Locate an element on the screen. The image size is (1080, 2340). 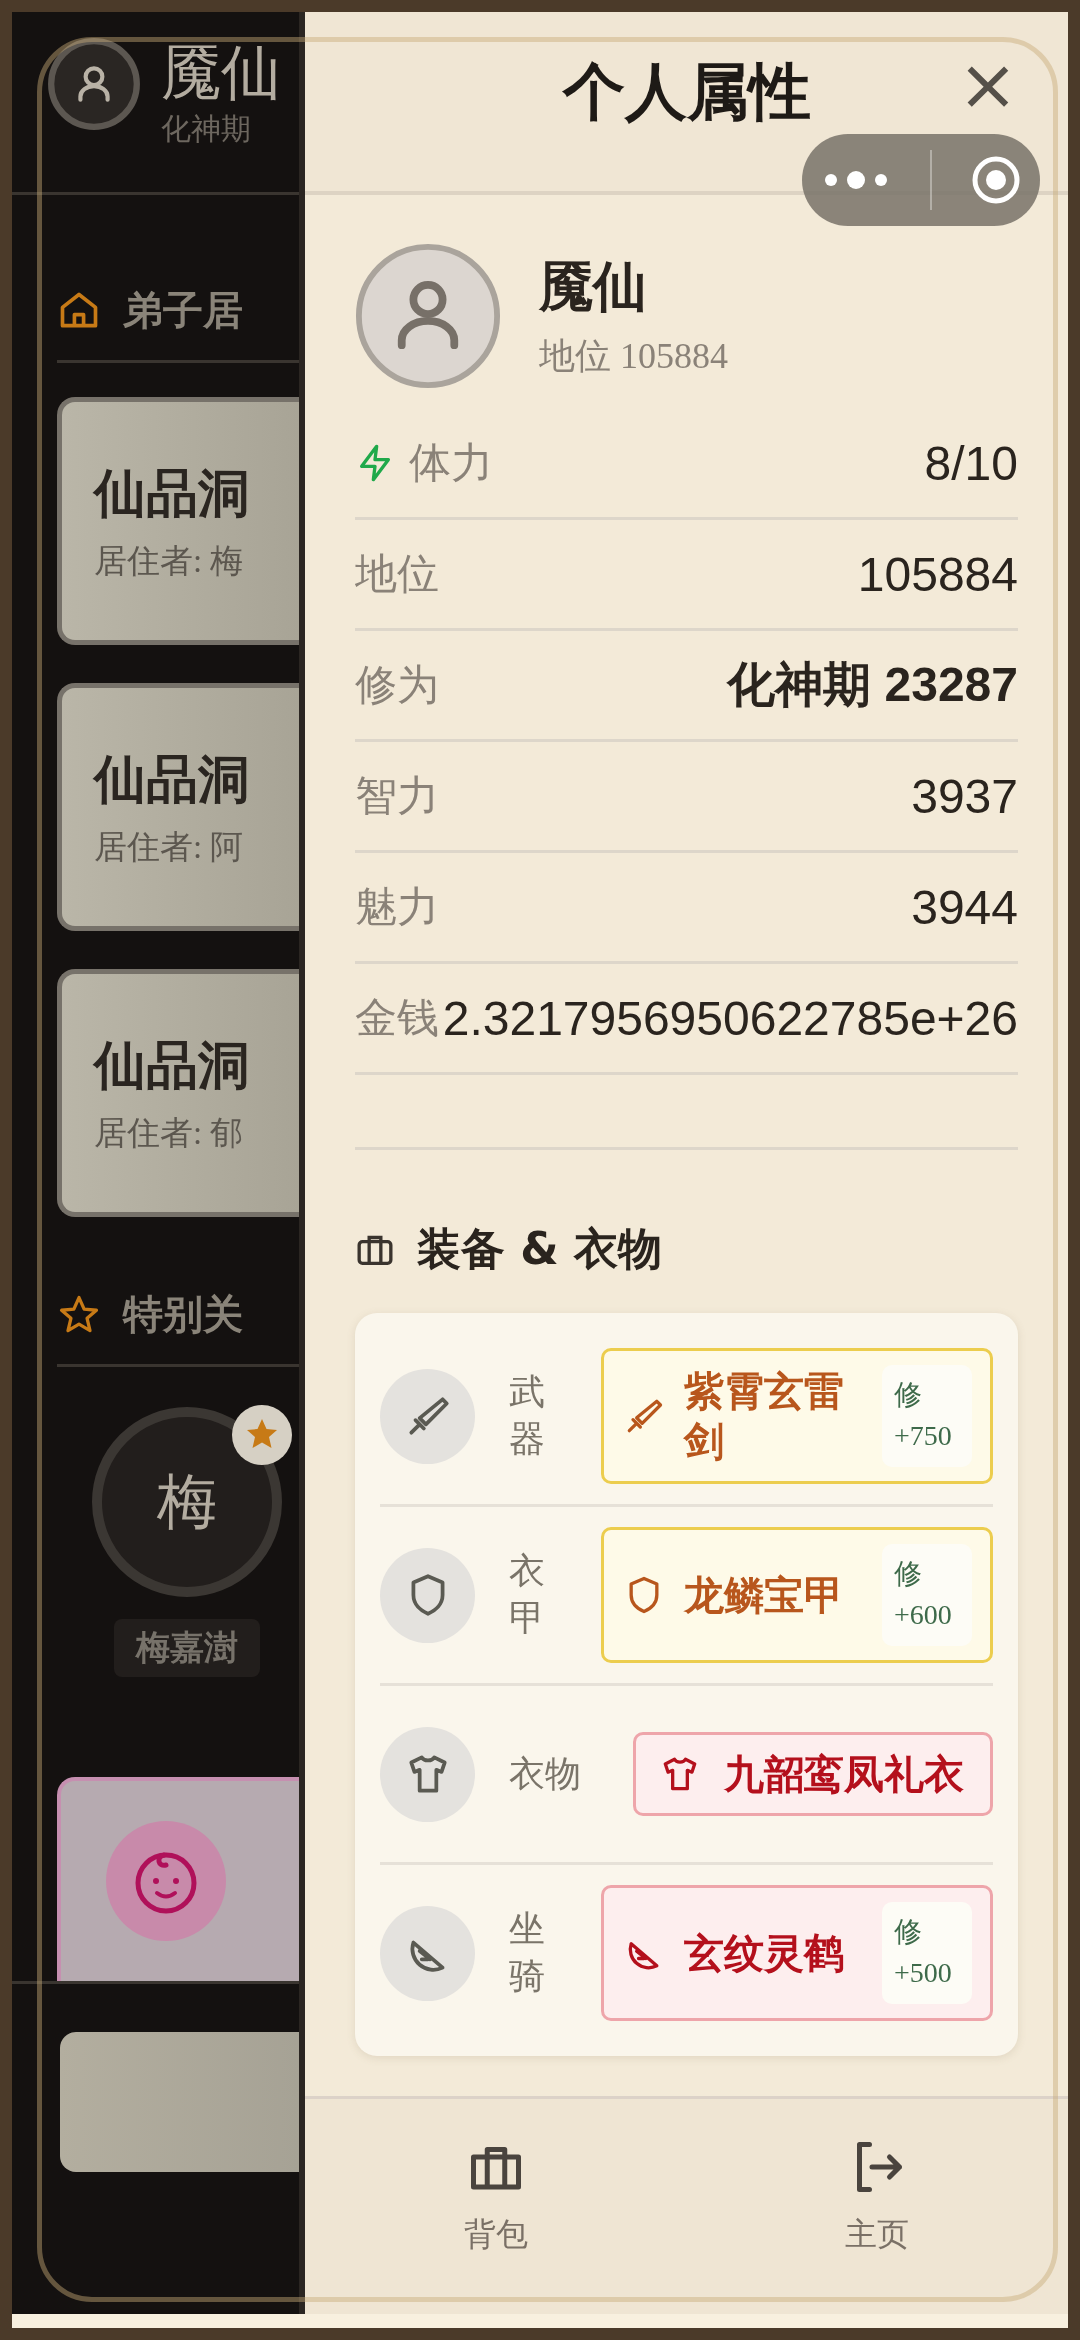
resident-text: 居住者: 梅 is located at coordinates (169, 561).